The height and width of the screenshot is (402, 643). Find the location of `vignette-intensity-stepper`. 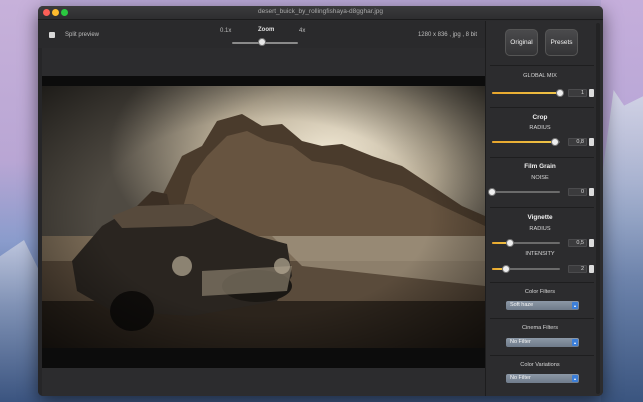

vignette-intensity-stepper is located at coordinates (591, 269).